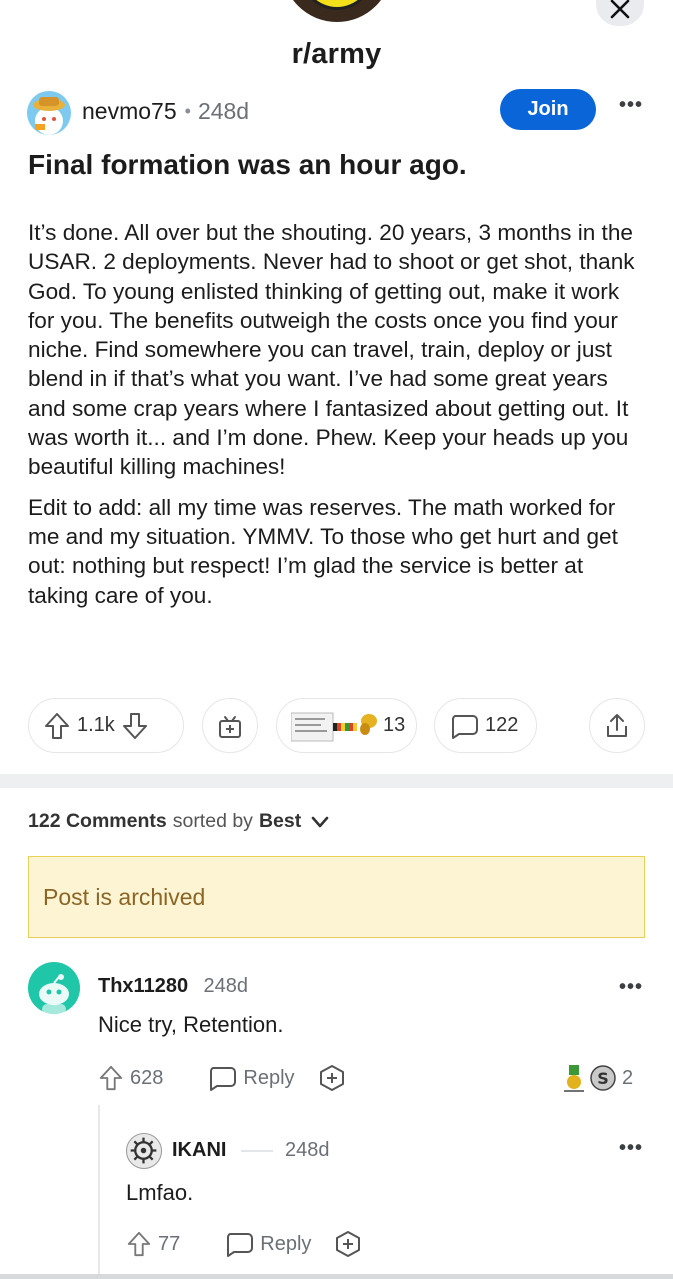  I want to click on section-divider, so click(336, 781).